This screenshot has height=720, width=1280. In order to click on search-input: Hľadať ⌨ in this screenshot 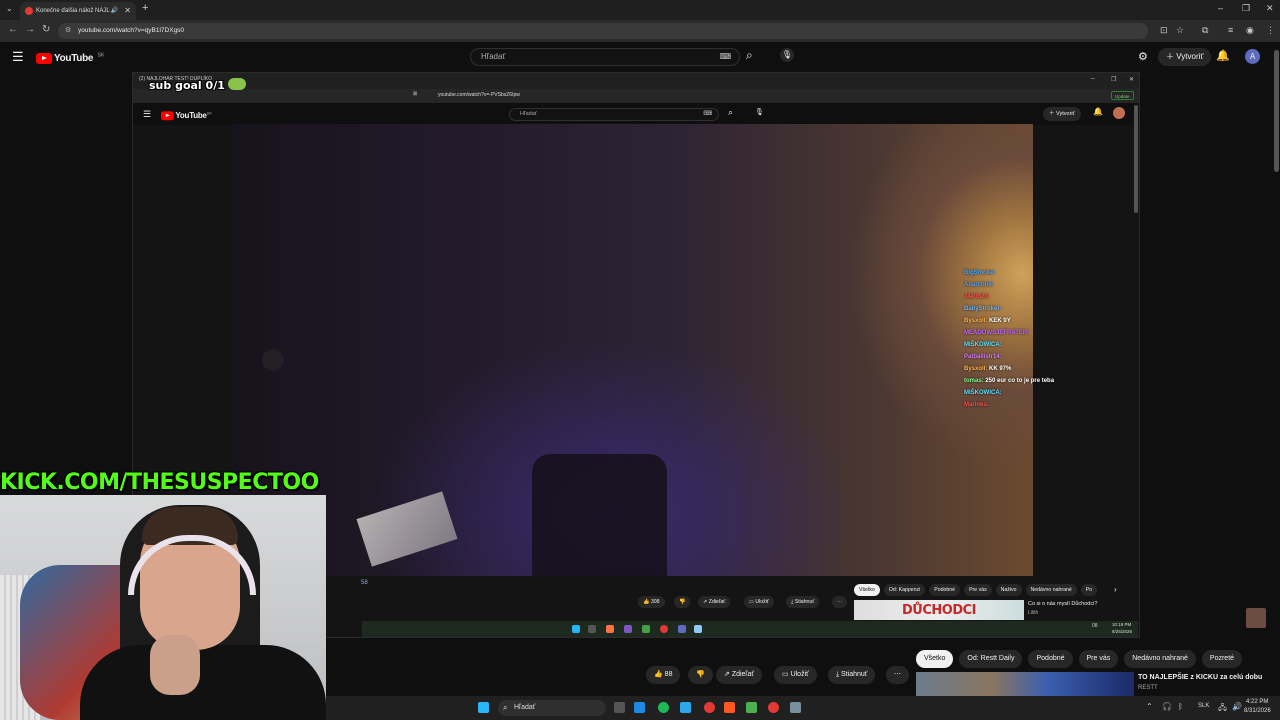, I will do `click(605, 57)`.